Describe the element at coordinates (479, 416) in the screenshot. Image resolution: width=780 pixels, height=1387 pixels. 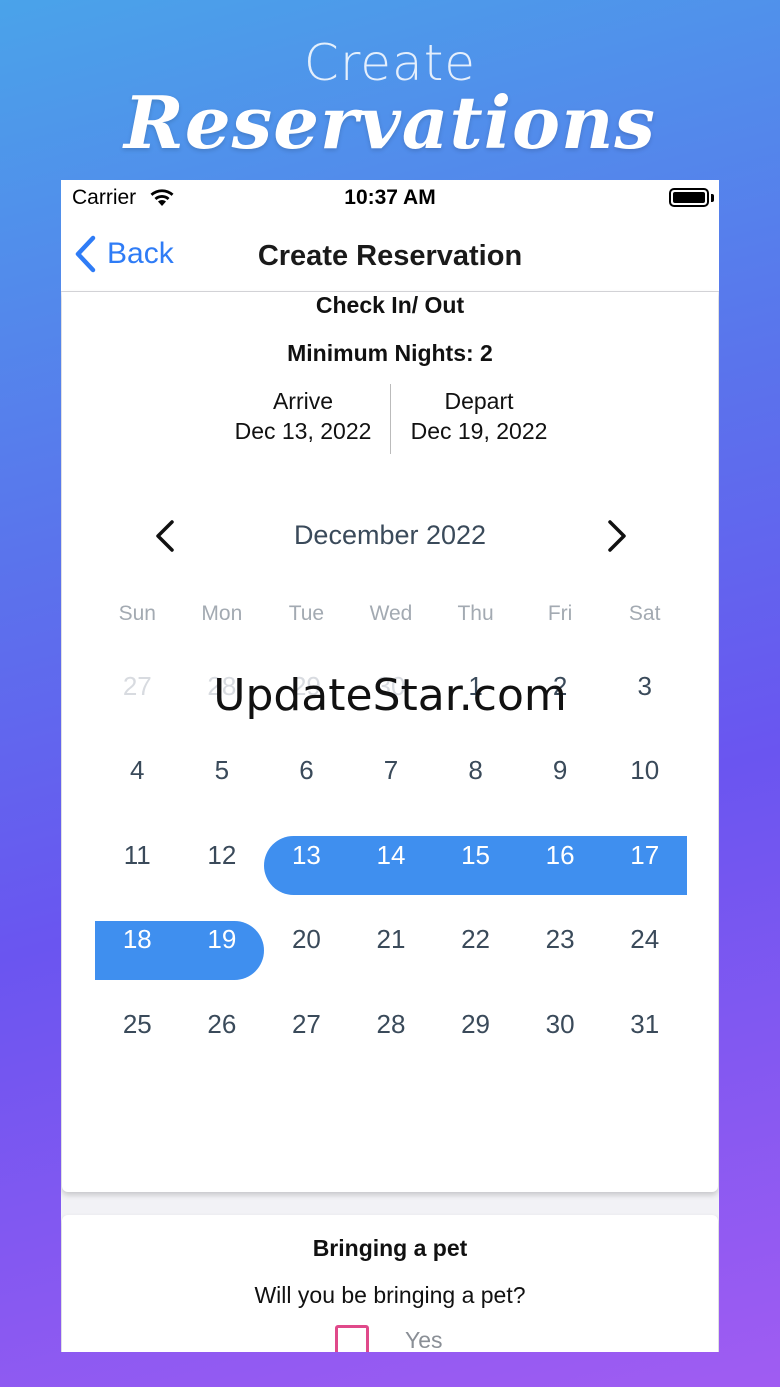
I see `depart-section: Depart Dec 19, 2022` at that location.